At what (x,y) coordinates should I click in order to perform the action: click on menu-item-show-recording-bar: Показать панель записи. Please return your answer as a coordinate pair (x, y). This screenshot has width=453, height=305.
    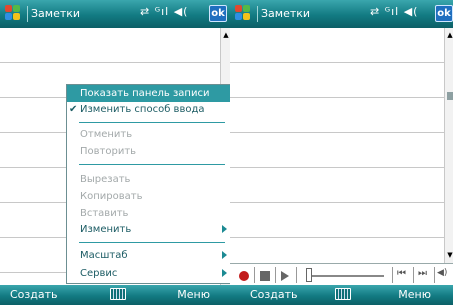
    Looking at the image, I should click on (148, 93).